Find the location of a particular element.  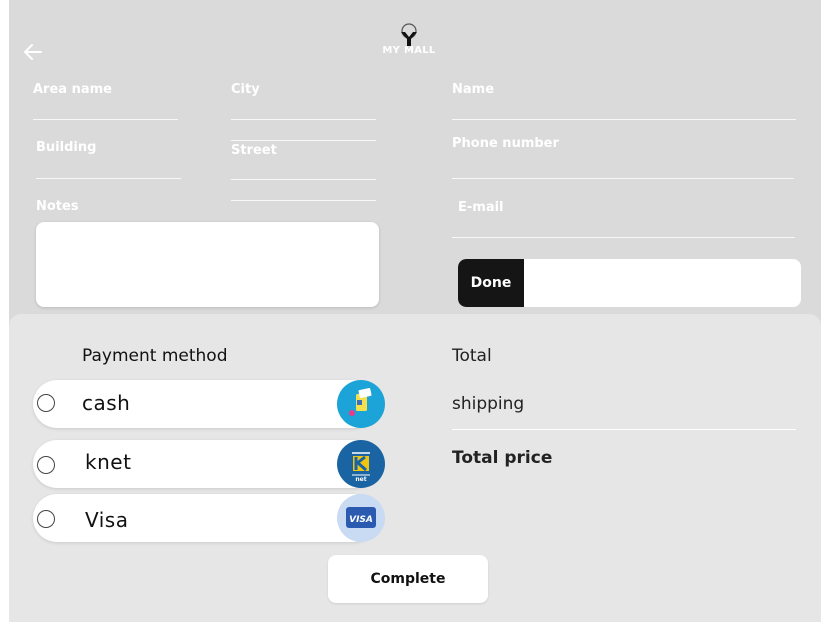

building-label: Building is located at coordinates (66, 147).